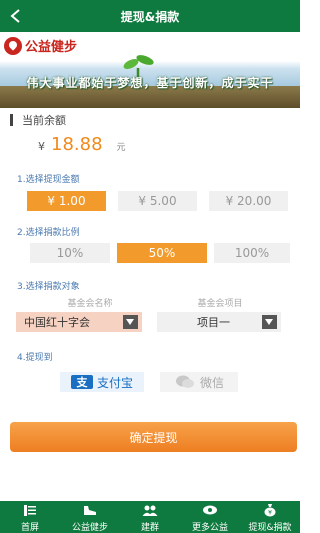 The height and width of the screenshot is (533, 320). I want to click on wechat-option: 微信, so click(199, 382).